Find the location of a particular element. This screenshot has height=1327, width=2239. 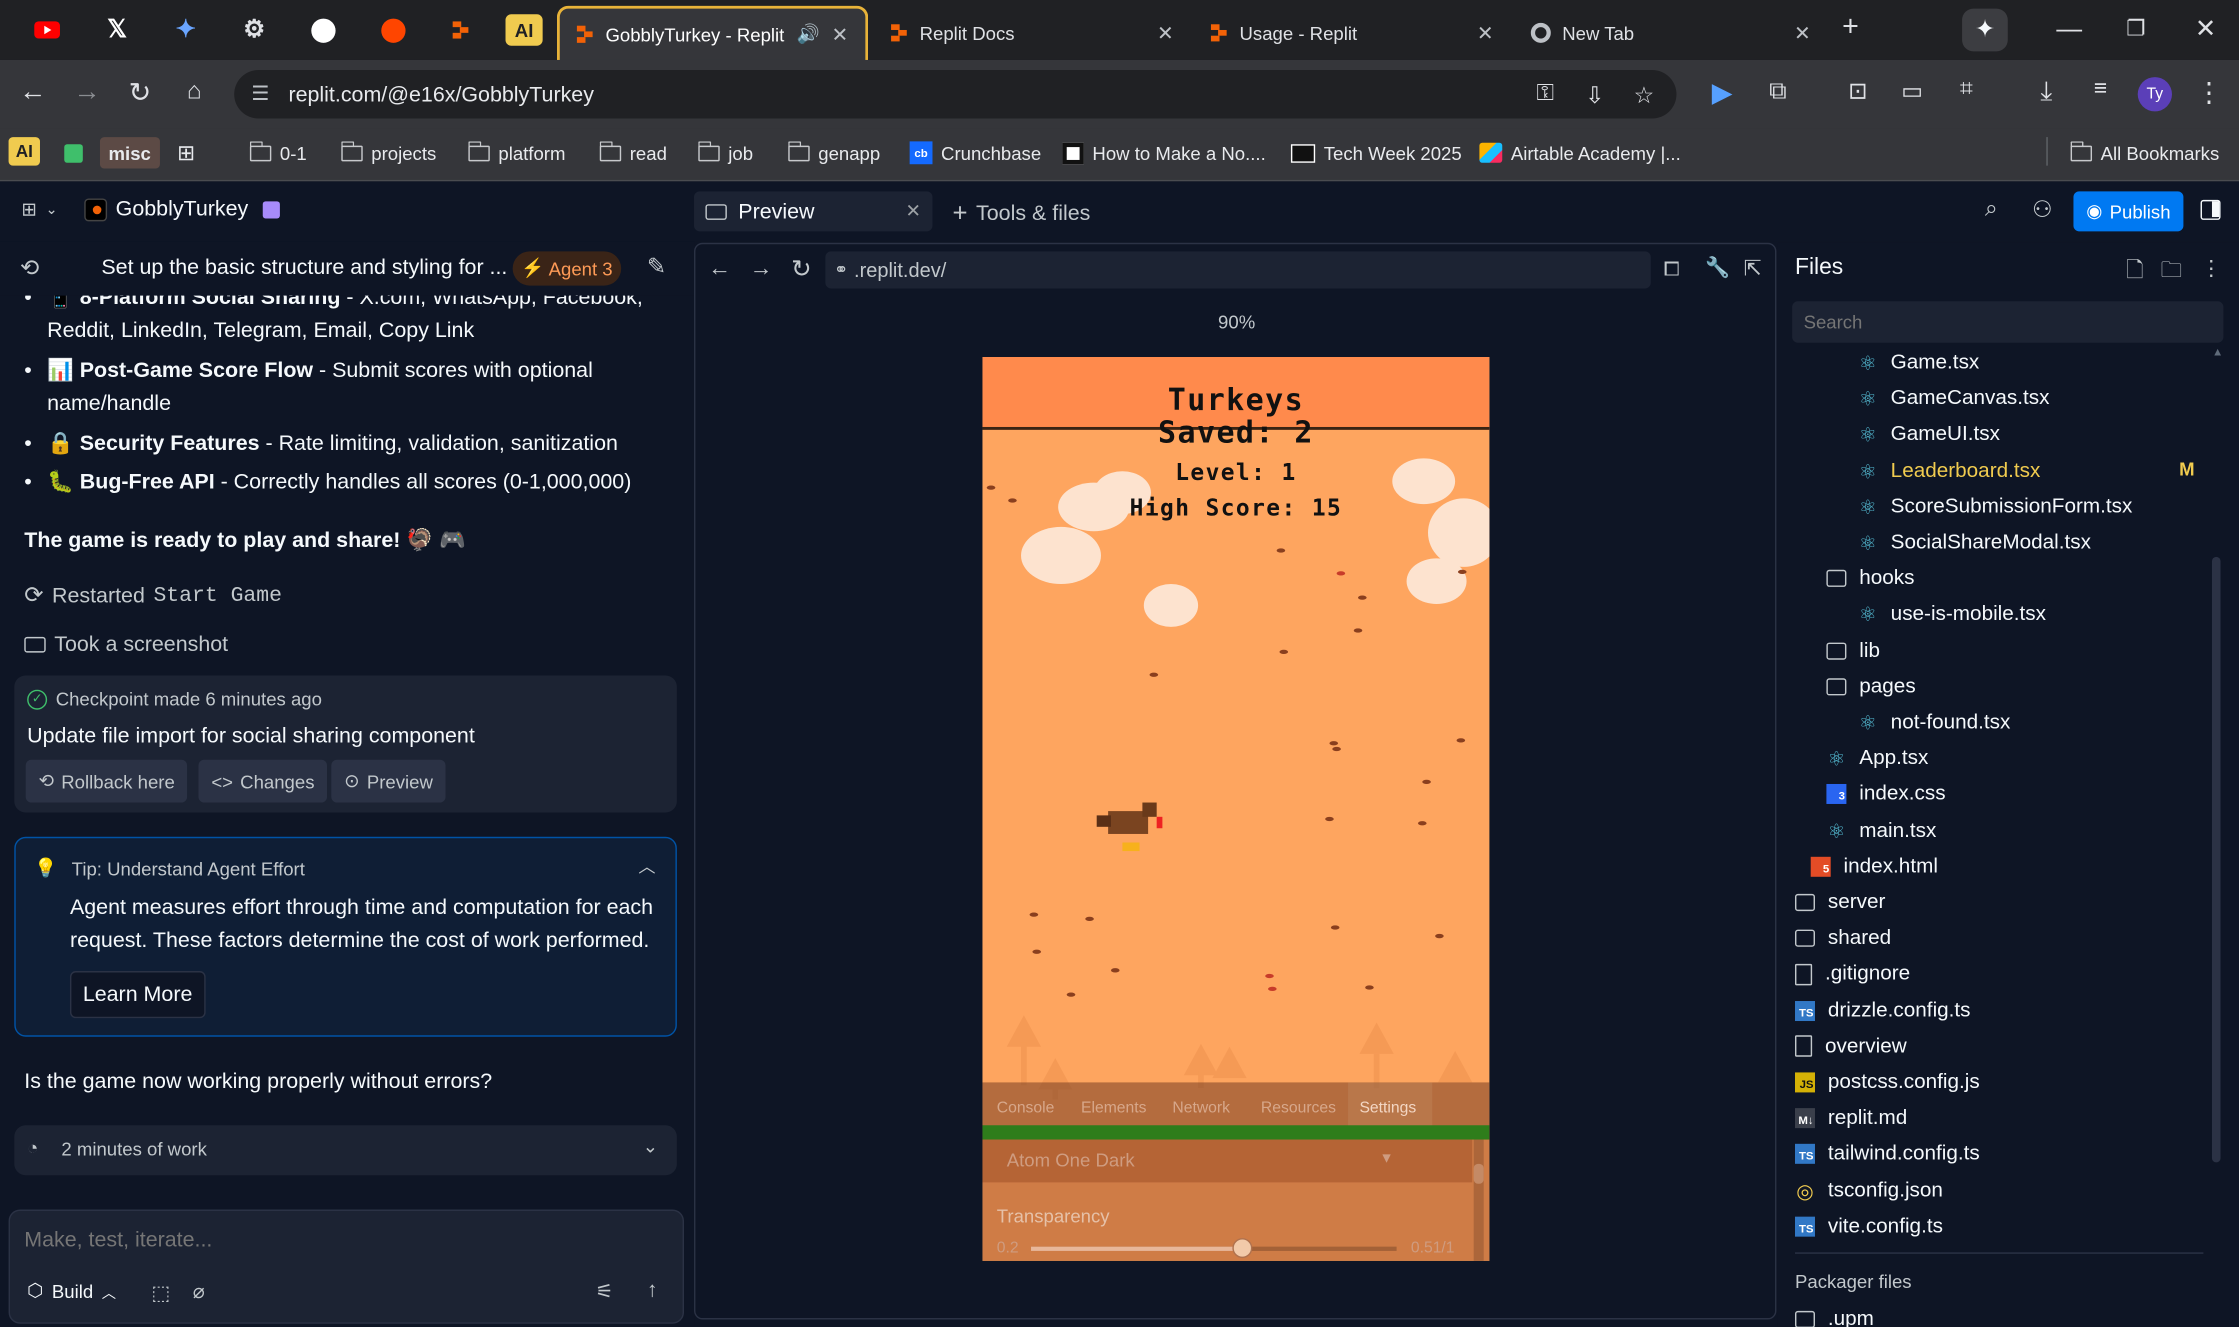

tab-preview: Preview ✕ is located at coordinates (813, 211).